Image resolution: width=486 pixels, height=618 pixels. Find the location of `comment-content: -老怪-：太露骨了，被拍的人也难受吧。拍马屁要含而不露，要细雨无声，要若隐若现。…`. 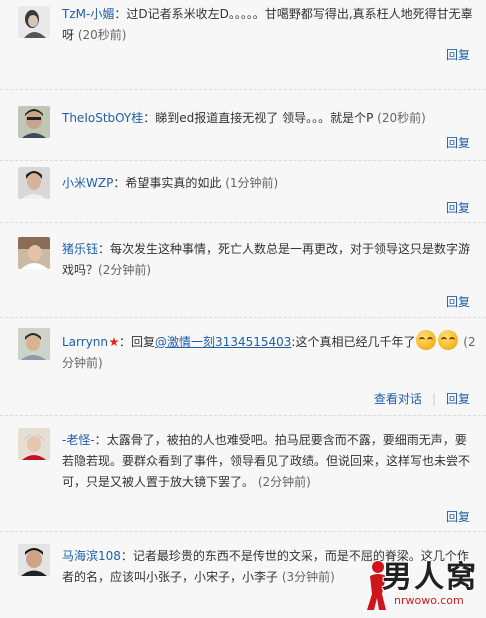

comment-content: -老怪-：太露骨了，被拍的人也难受吧。拍马屁要含而不露，要细雨无声，要若隐若现。… is located at coordinates (266, 461).